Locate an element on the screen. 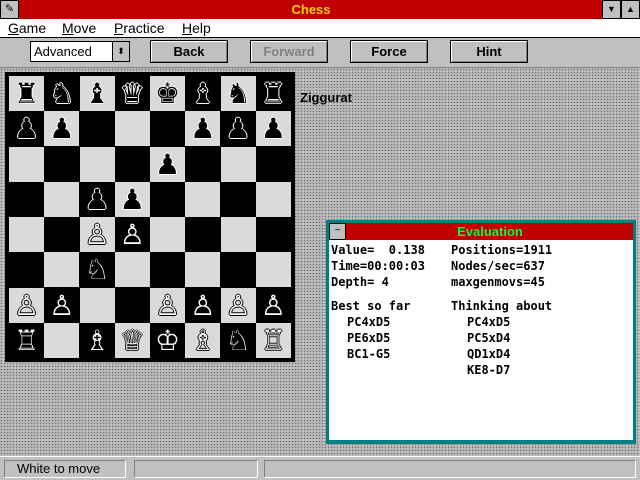 The height and width of the screenshot is (480, 640). square-a4 is located at coordinates (26, 234).